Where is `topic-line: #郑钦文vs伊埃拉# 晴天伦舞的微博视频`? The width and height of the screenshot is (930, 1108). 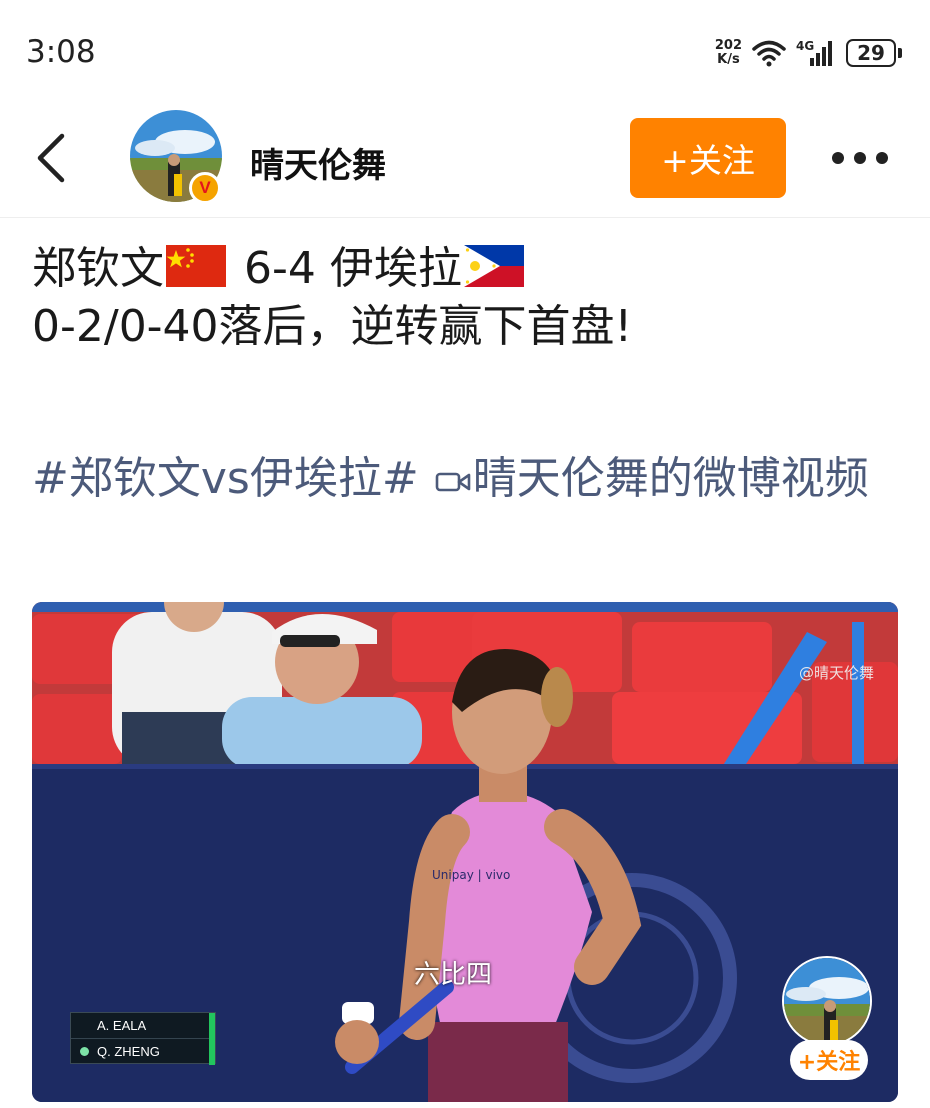 topic-line: #郑钦文vs伊埃拉# 晴天伦舞的微博视频 is located at coordinates (467, 479).